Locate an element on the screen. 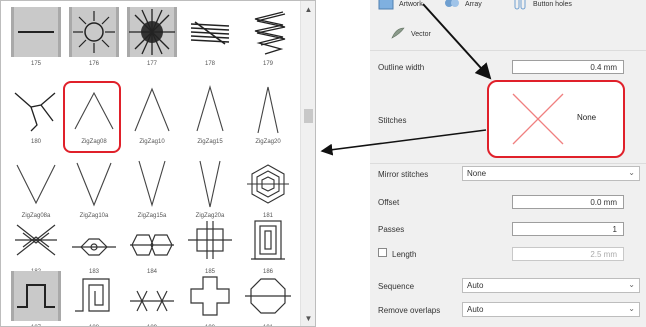 This screenshot has width=646, height=327. pattern-caption: 179 is located at coordinates (267, 64).